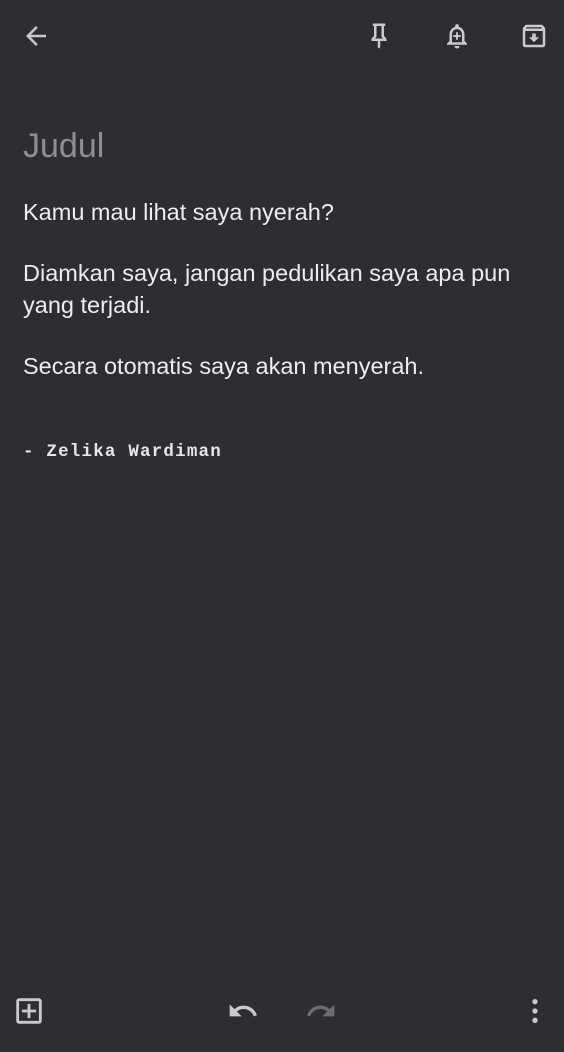 This screenshot has height=1052, width=564. I want to click on top-app-bar, so click(282, 38).